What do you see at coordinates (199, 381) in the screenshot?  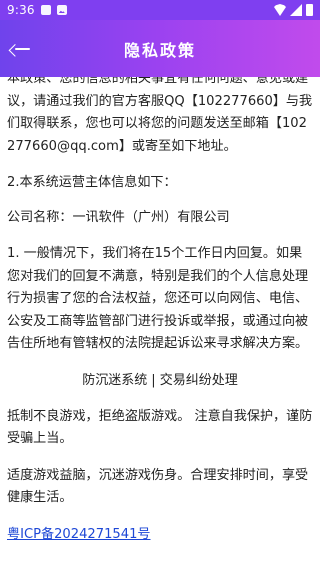 I see `dispute-link: 交易纠纷处理` at bounding box center [199, 381].